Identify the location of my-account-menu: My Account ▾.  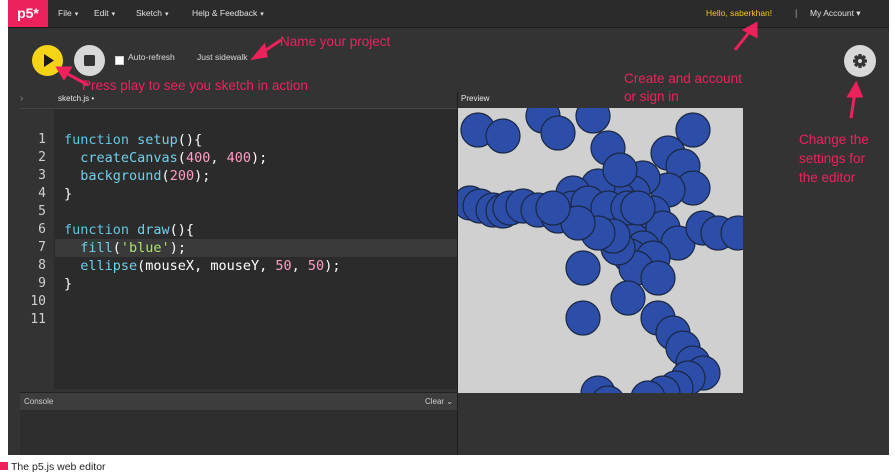
(835, 13).